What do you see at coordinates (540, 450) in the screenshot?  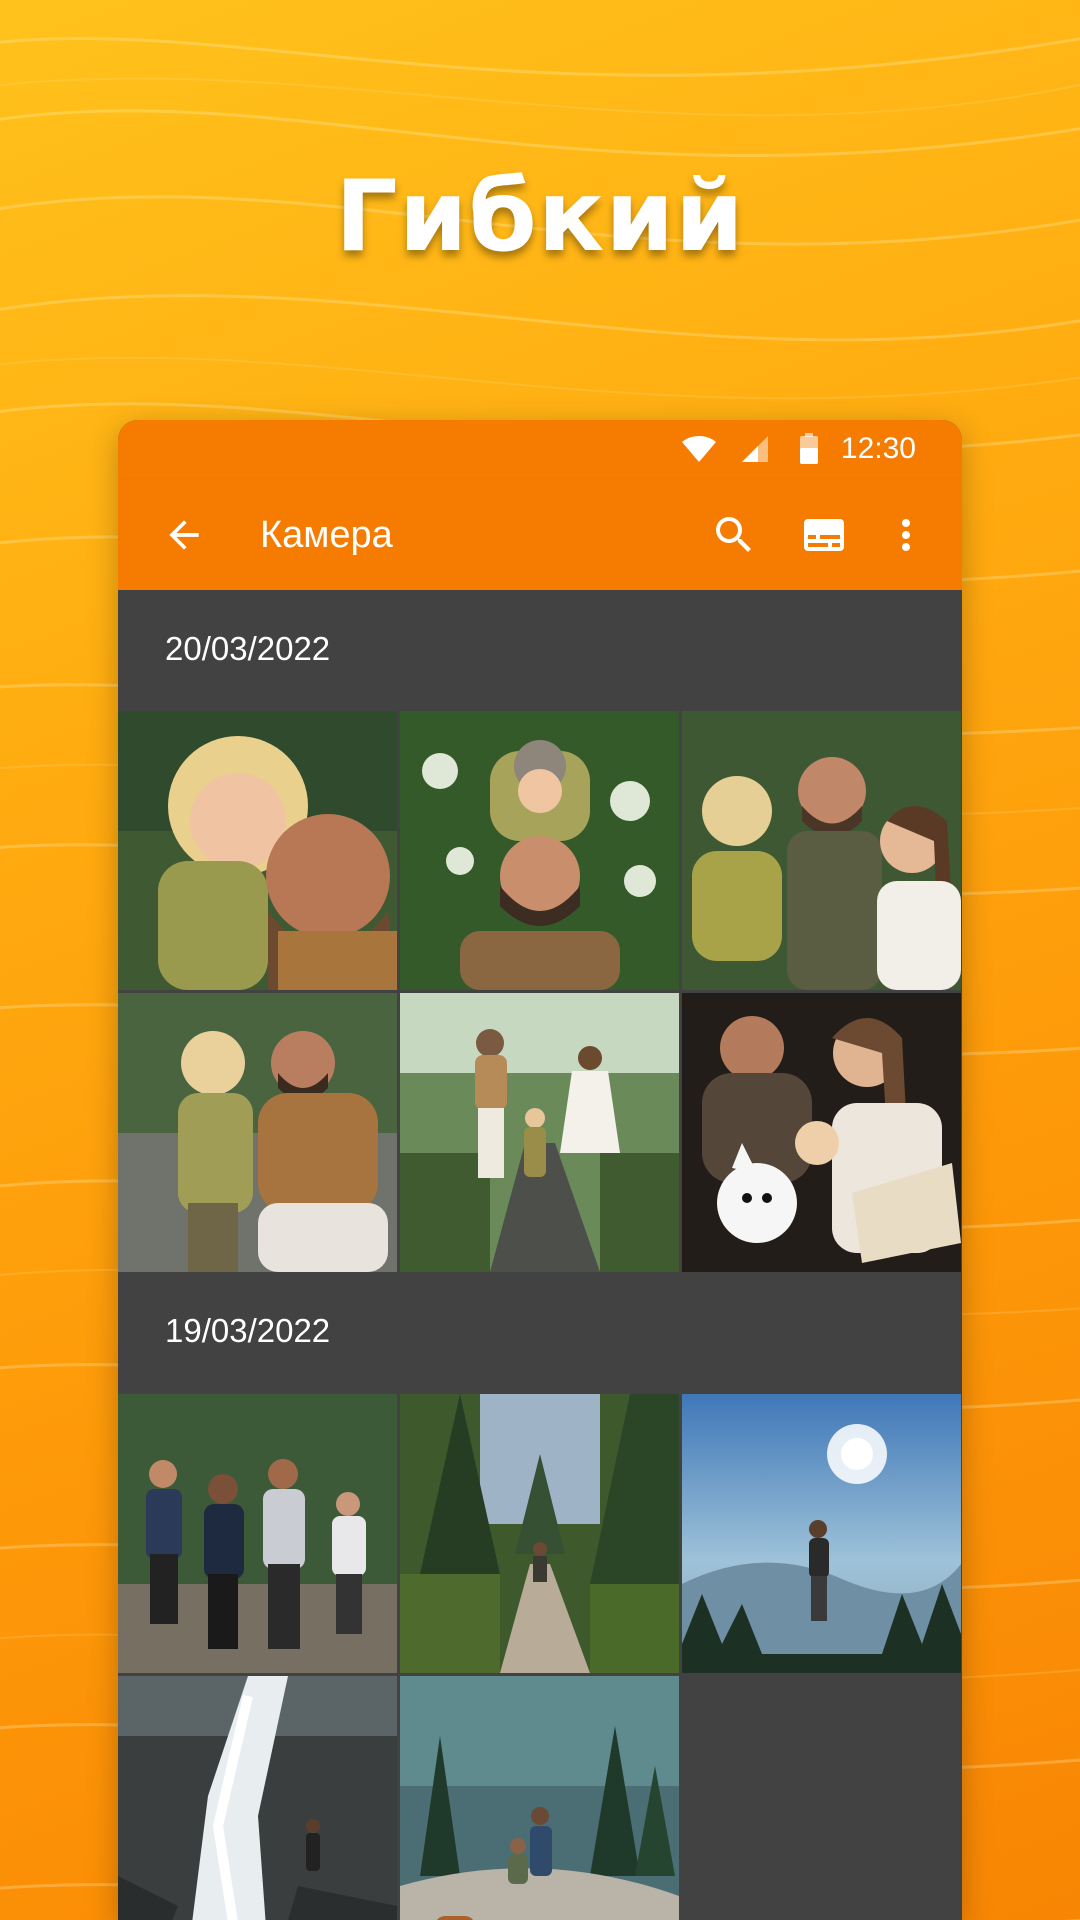 I see `status-bar: 12:30` at bounding box center [540, 450].